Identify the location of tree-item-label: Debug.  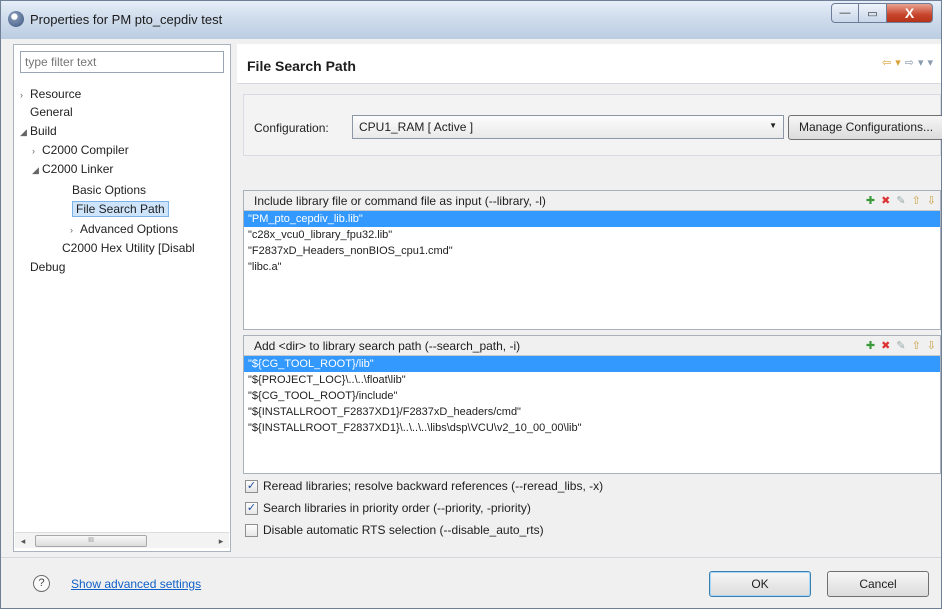
(48, 267).